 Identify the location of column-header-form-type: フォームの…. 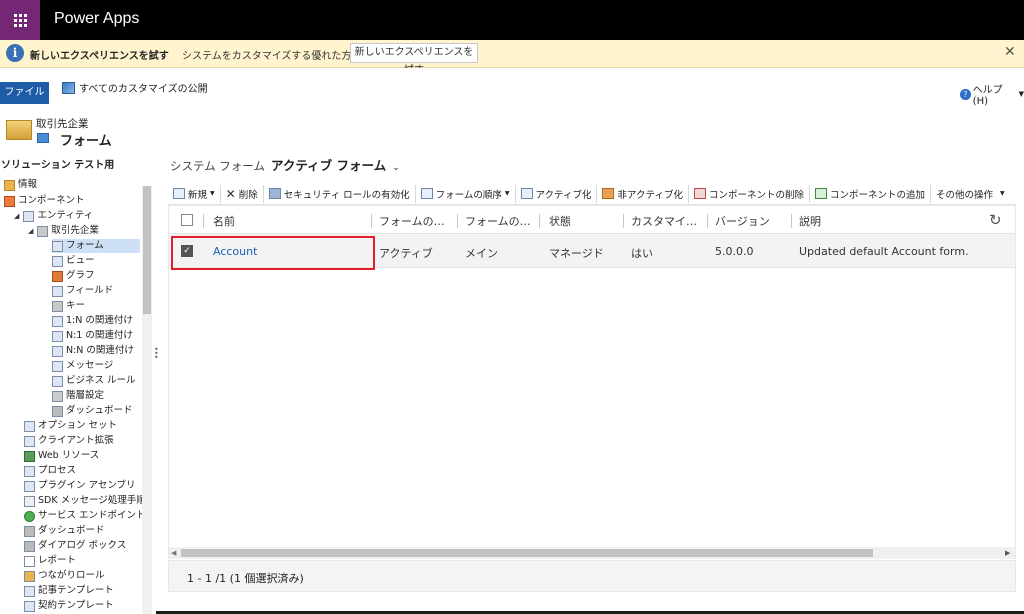
(412, 221).